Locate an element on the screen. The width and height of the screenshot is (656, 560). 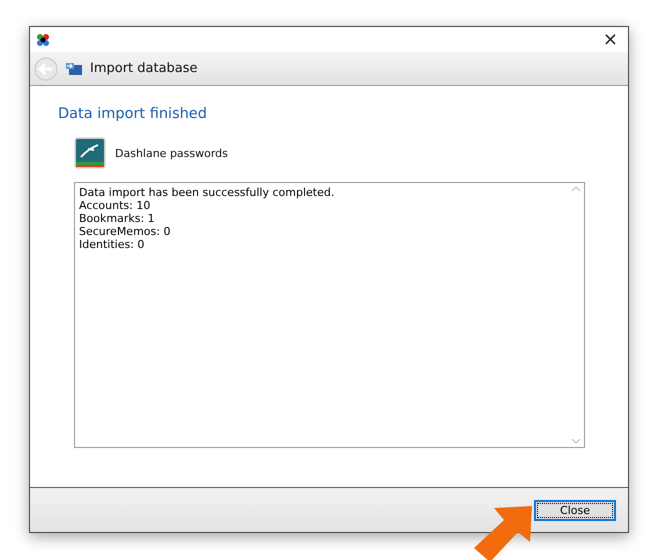
pointer-arrow-drawing is located at coordinates (503, 532).